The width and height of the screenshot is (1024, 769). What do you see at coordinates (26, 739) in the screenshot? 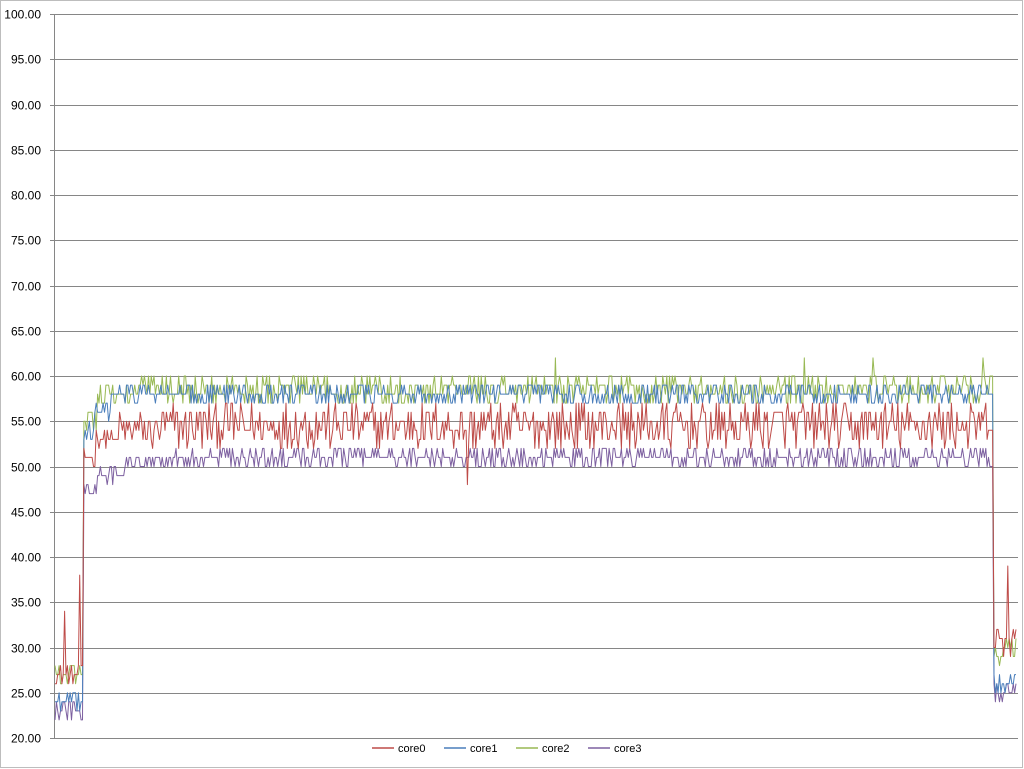
I see `y-tick-label: 20.00` at bounding box center [26, 739].